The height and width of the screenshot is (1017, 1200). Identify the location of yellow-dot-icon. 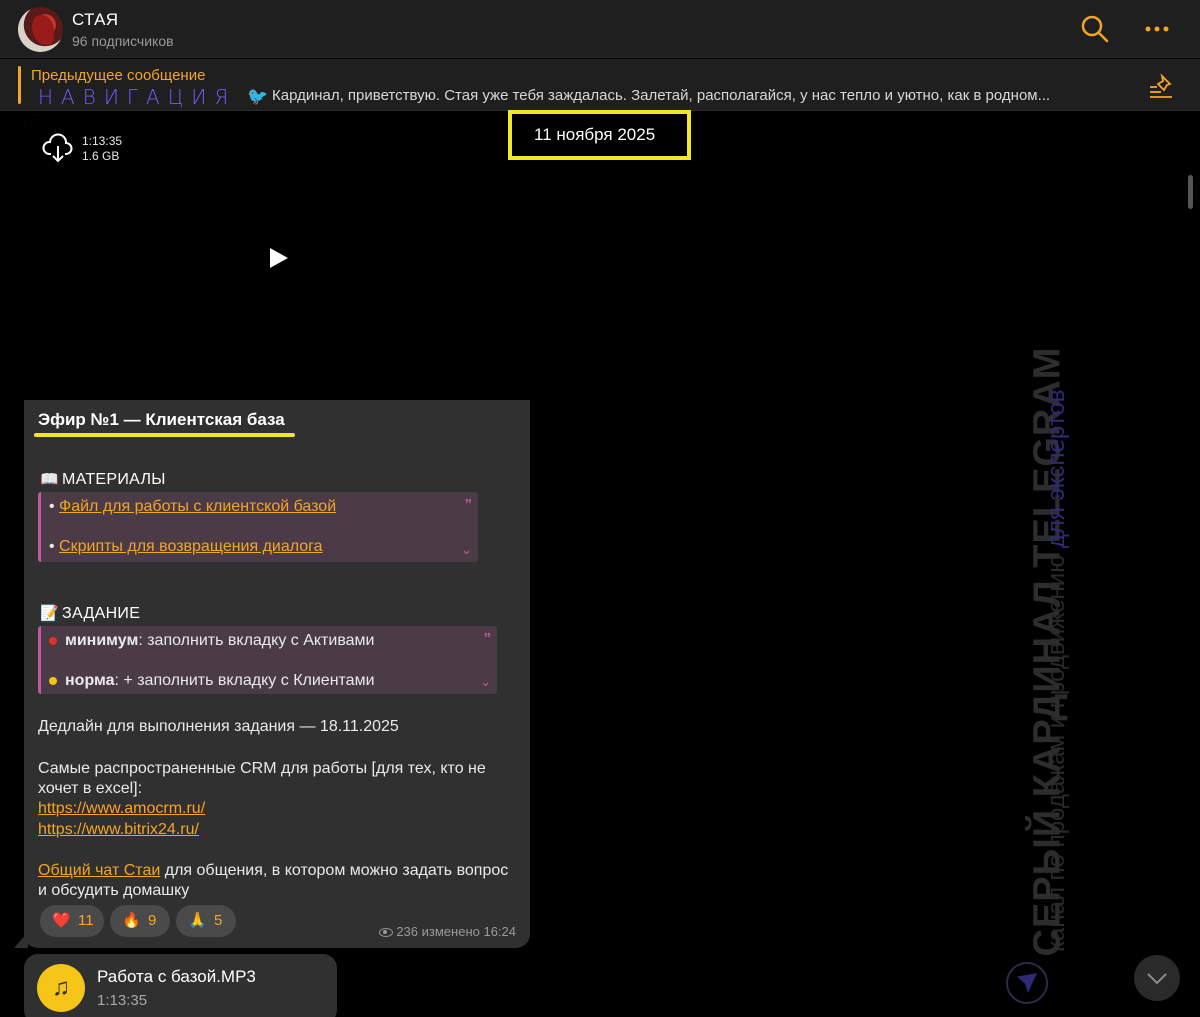
(53, 680).